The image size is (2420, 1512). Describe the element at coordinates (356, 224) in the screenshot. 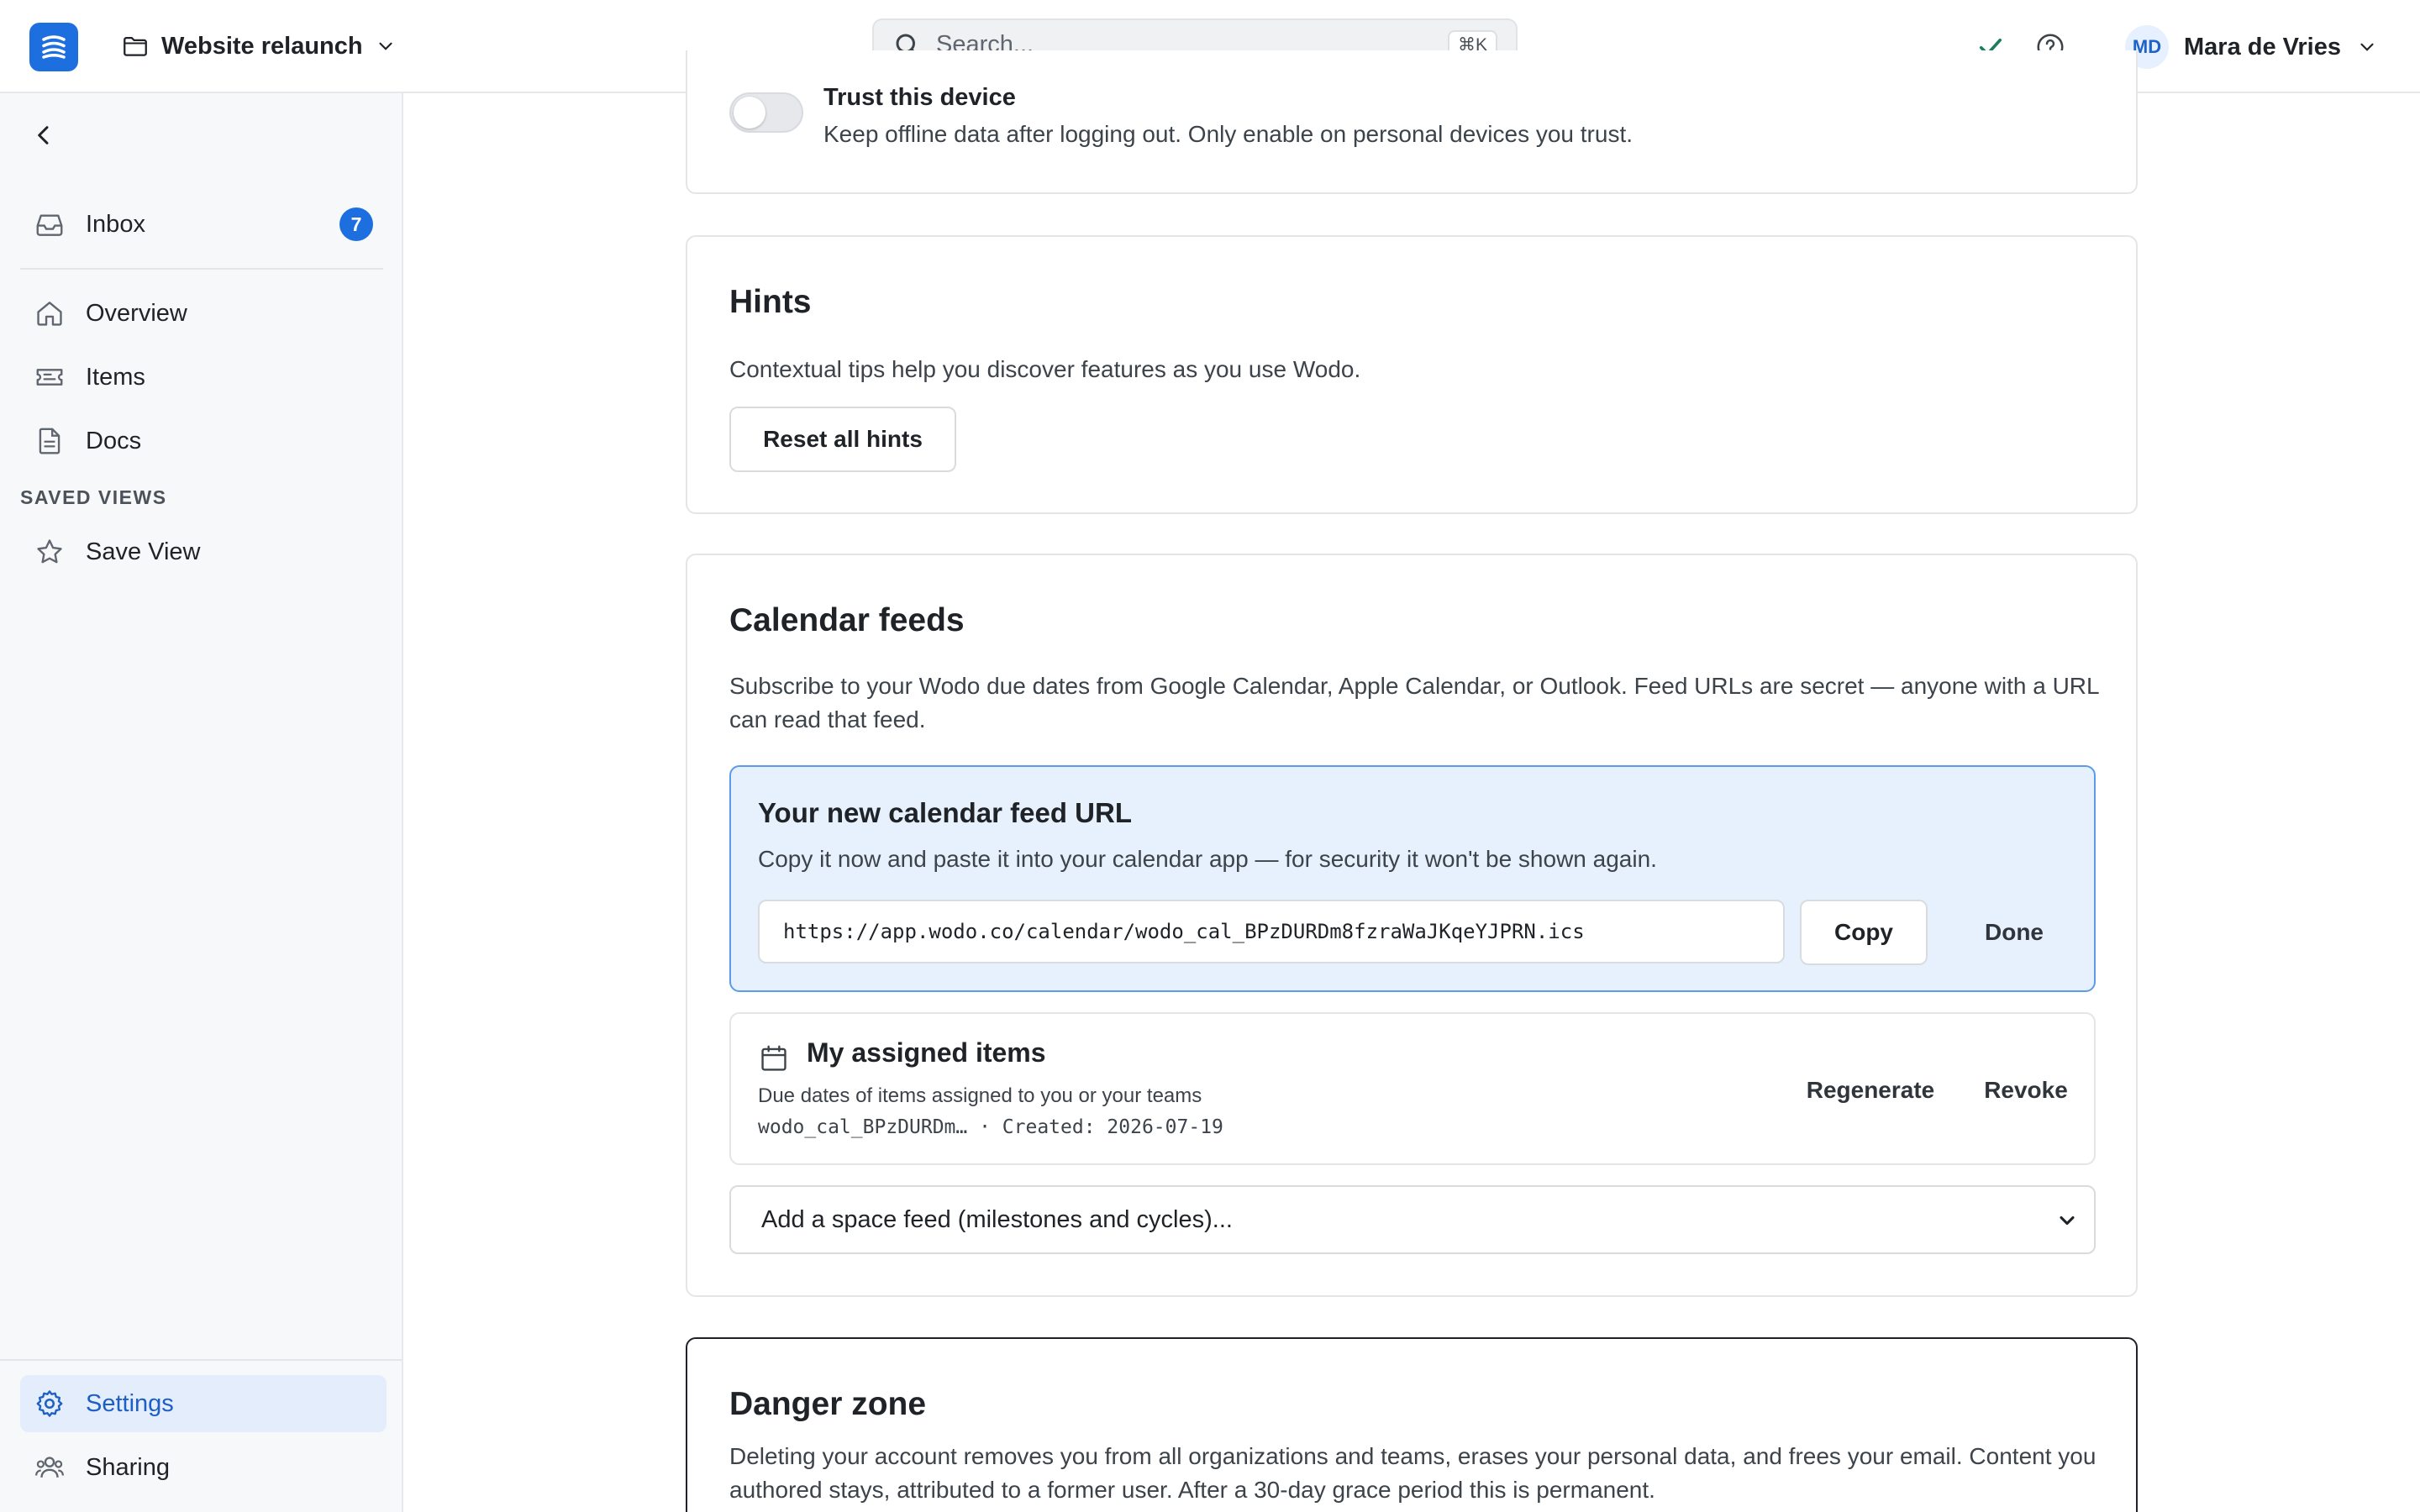

I see `inbox-count-badge: 7` at that location.